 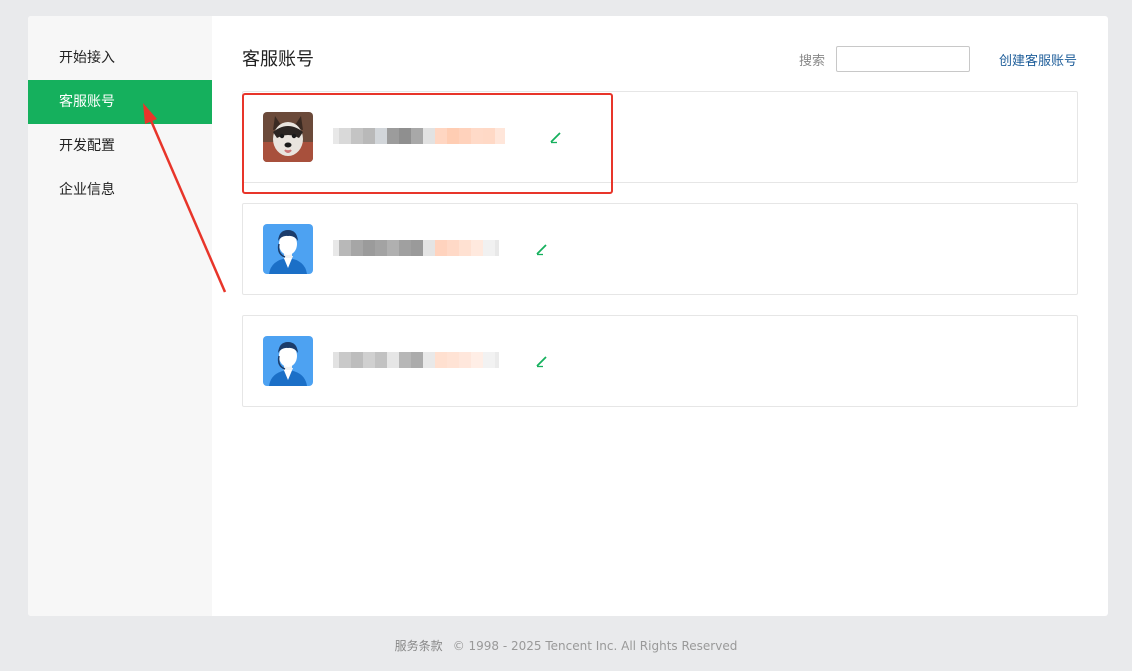 I want to click on sidebar: 开始接入 客服账号 开发配置 企业信息, so click(x=120, y=316).